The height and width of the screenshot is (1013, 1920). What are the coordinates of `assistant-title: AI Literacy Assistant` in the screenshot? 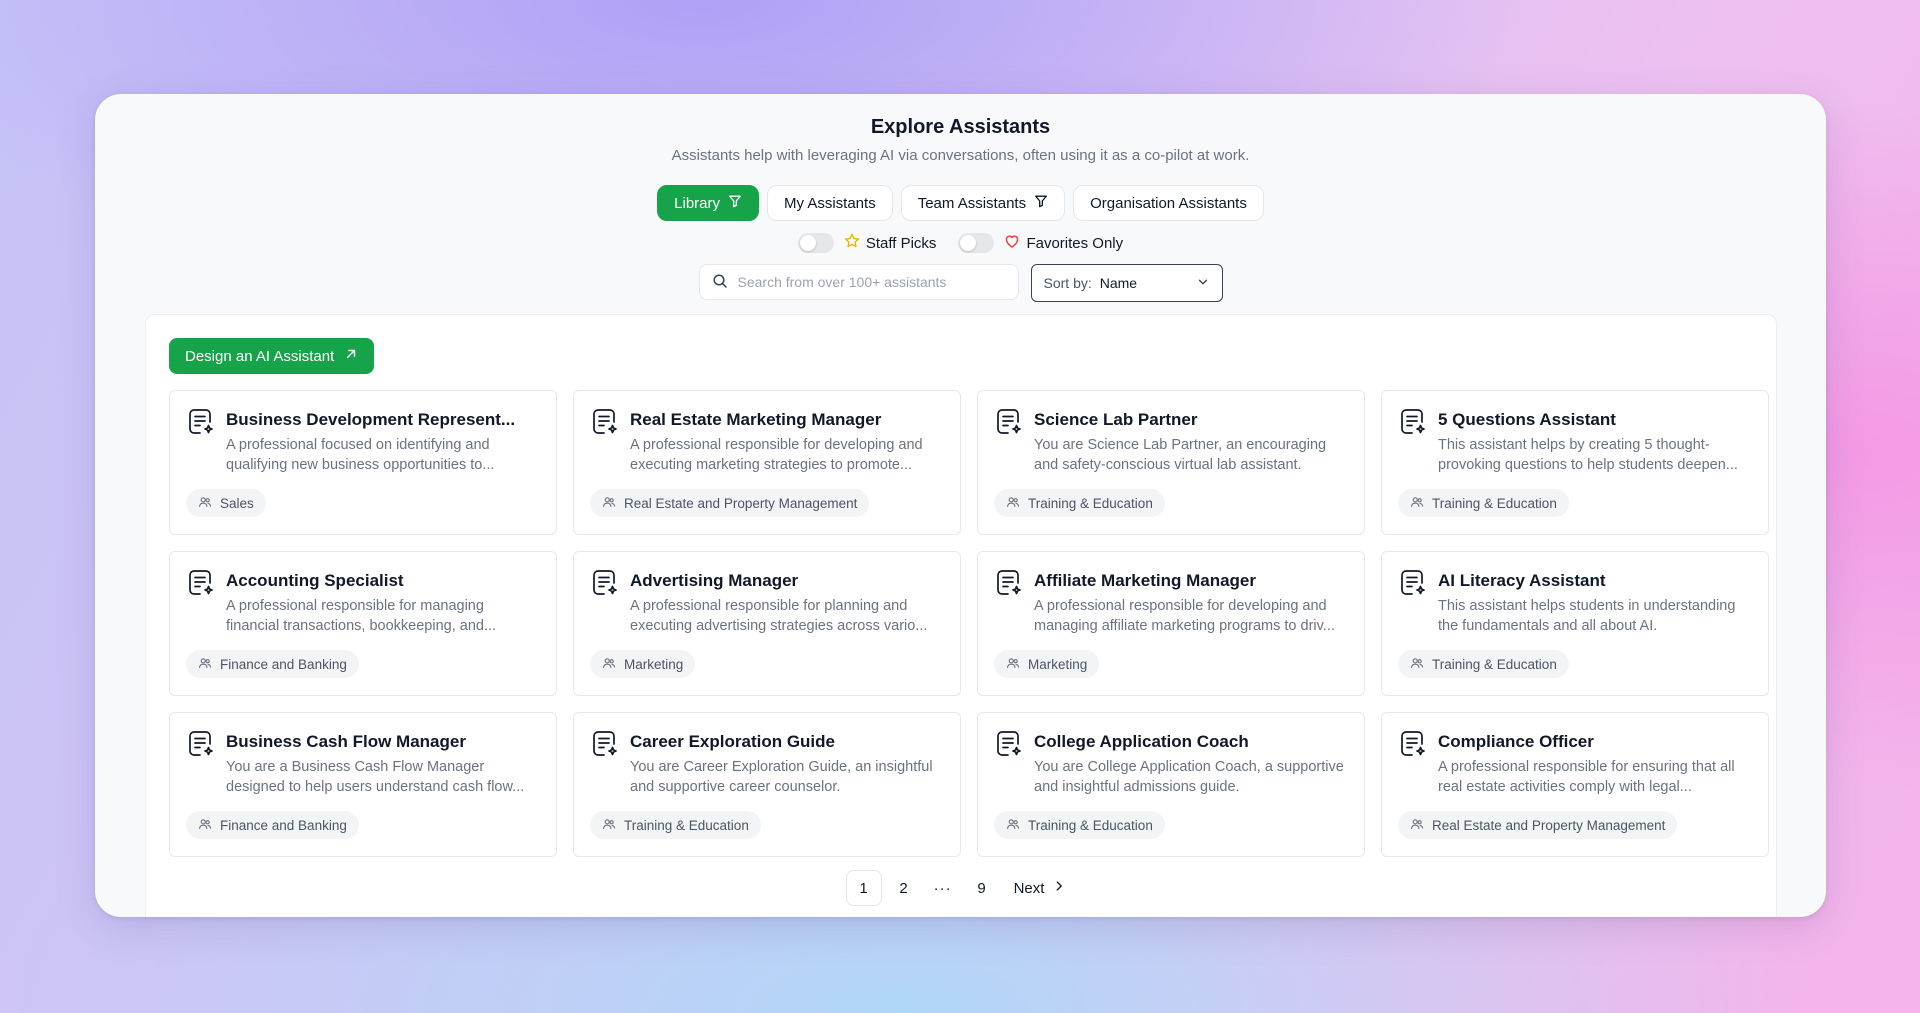 It's located at (1522, 580).